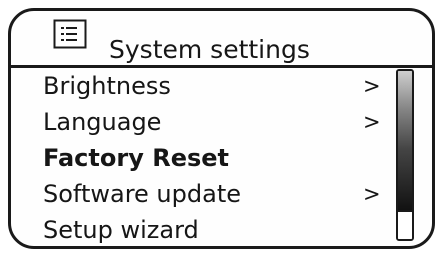 This screenshot has height=257, width=445. I want to click on scrollbar-remainder, so click(405, 224).